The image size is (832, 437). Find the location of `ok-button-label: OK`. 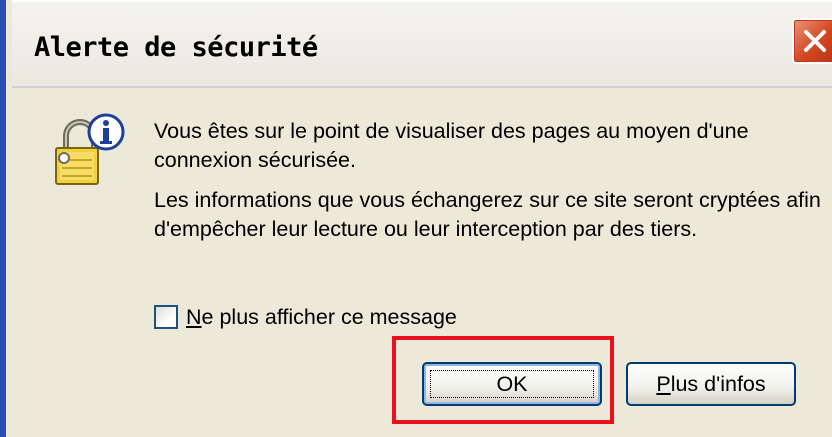

ok-button-label: OK is located at coordinates (512, 383).